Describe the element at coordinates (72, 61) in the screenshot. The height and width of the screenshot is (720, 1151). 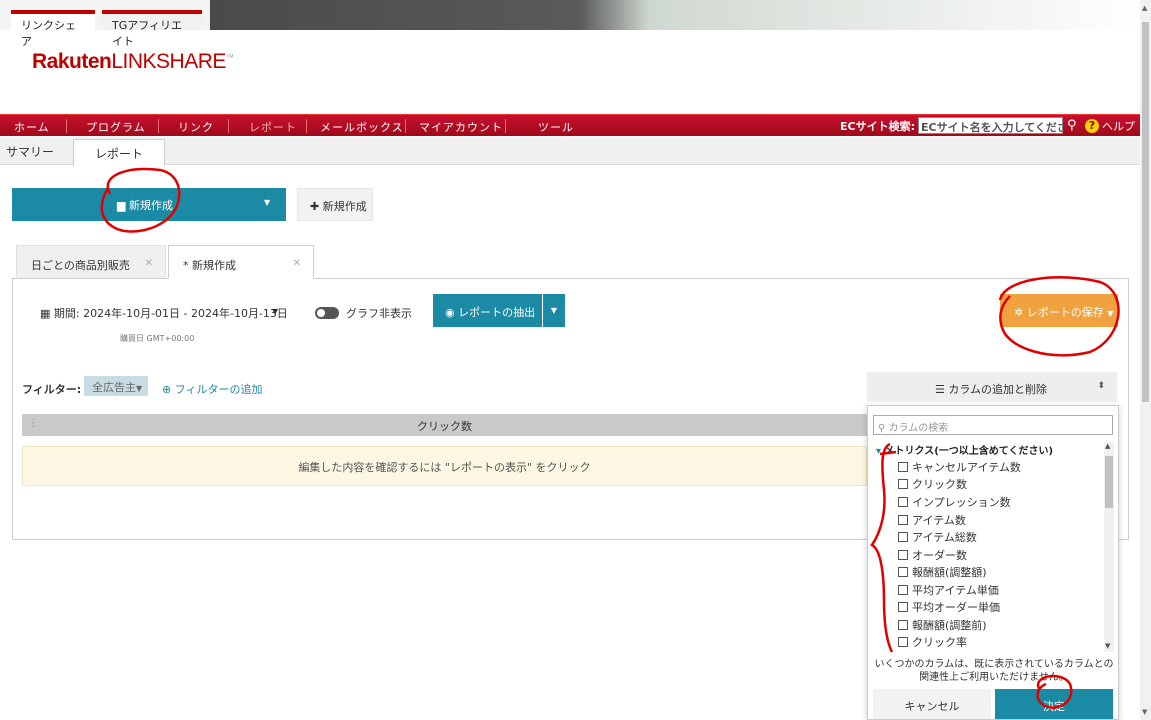
I see `logo-rakuten: Rakuten` at that location.